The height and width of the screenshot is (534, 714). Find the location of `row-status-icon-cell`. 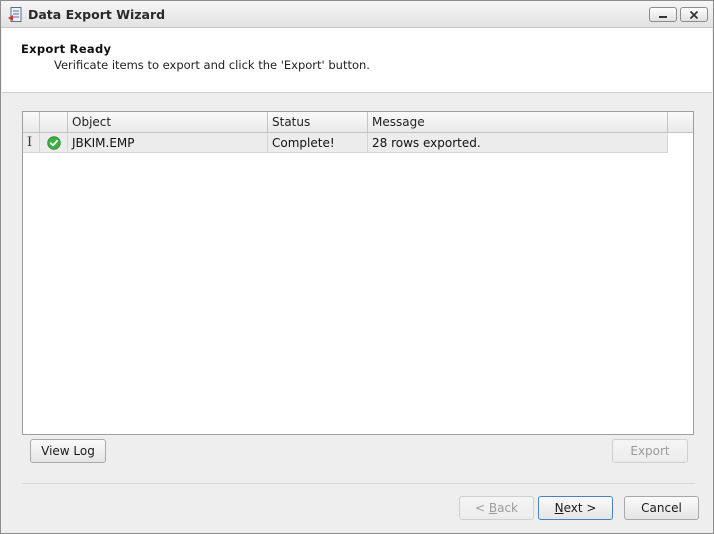

row-status-icon-cell is located at coordinates (54, 143).